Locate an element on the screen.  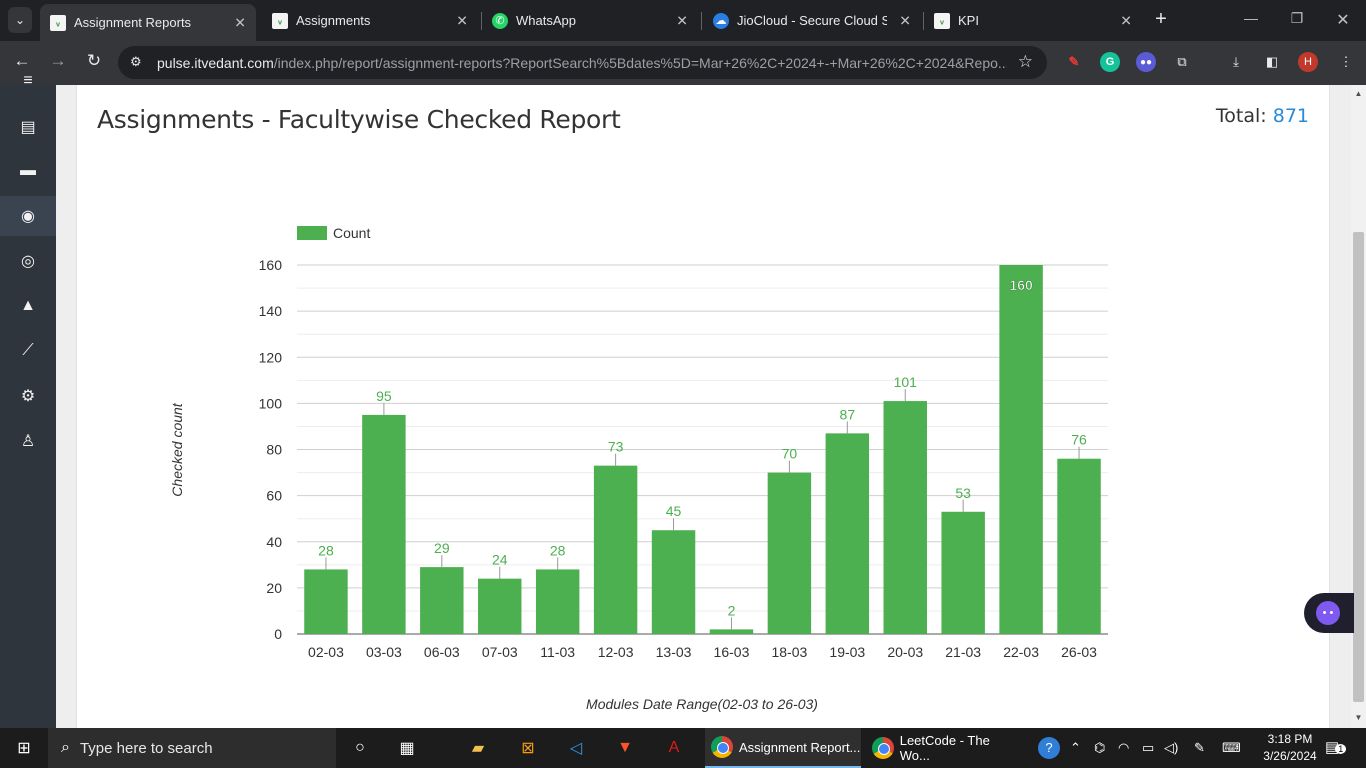
brave-icon: ▼ is located at coordinates (625, 748).